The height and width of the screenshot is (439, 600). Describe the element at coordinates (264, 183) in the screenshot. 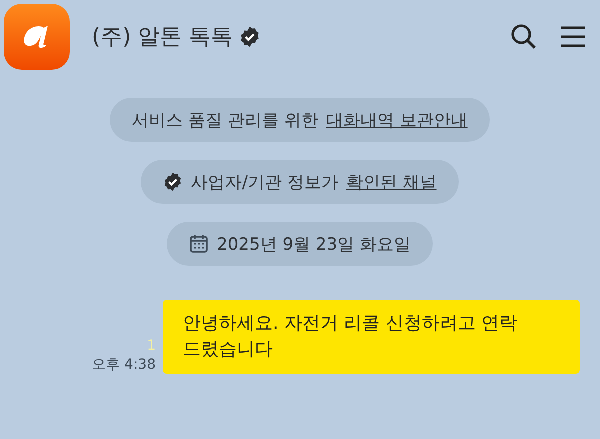

I see `notice-text: 사업자/기관 정보가` at that location.